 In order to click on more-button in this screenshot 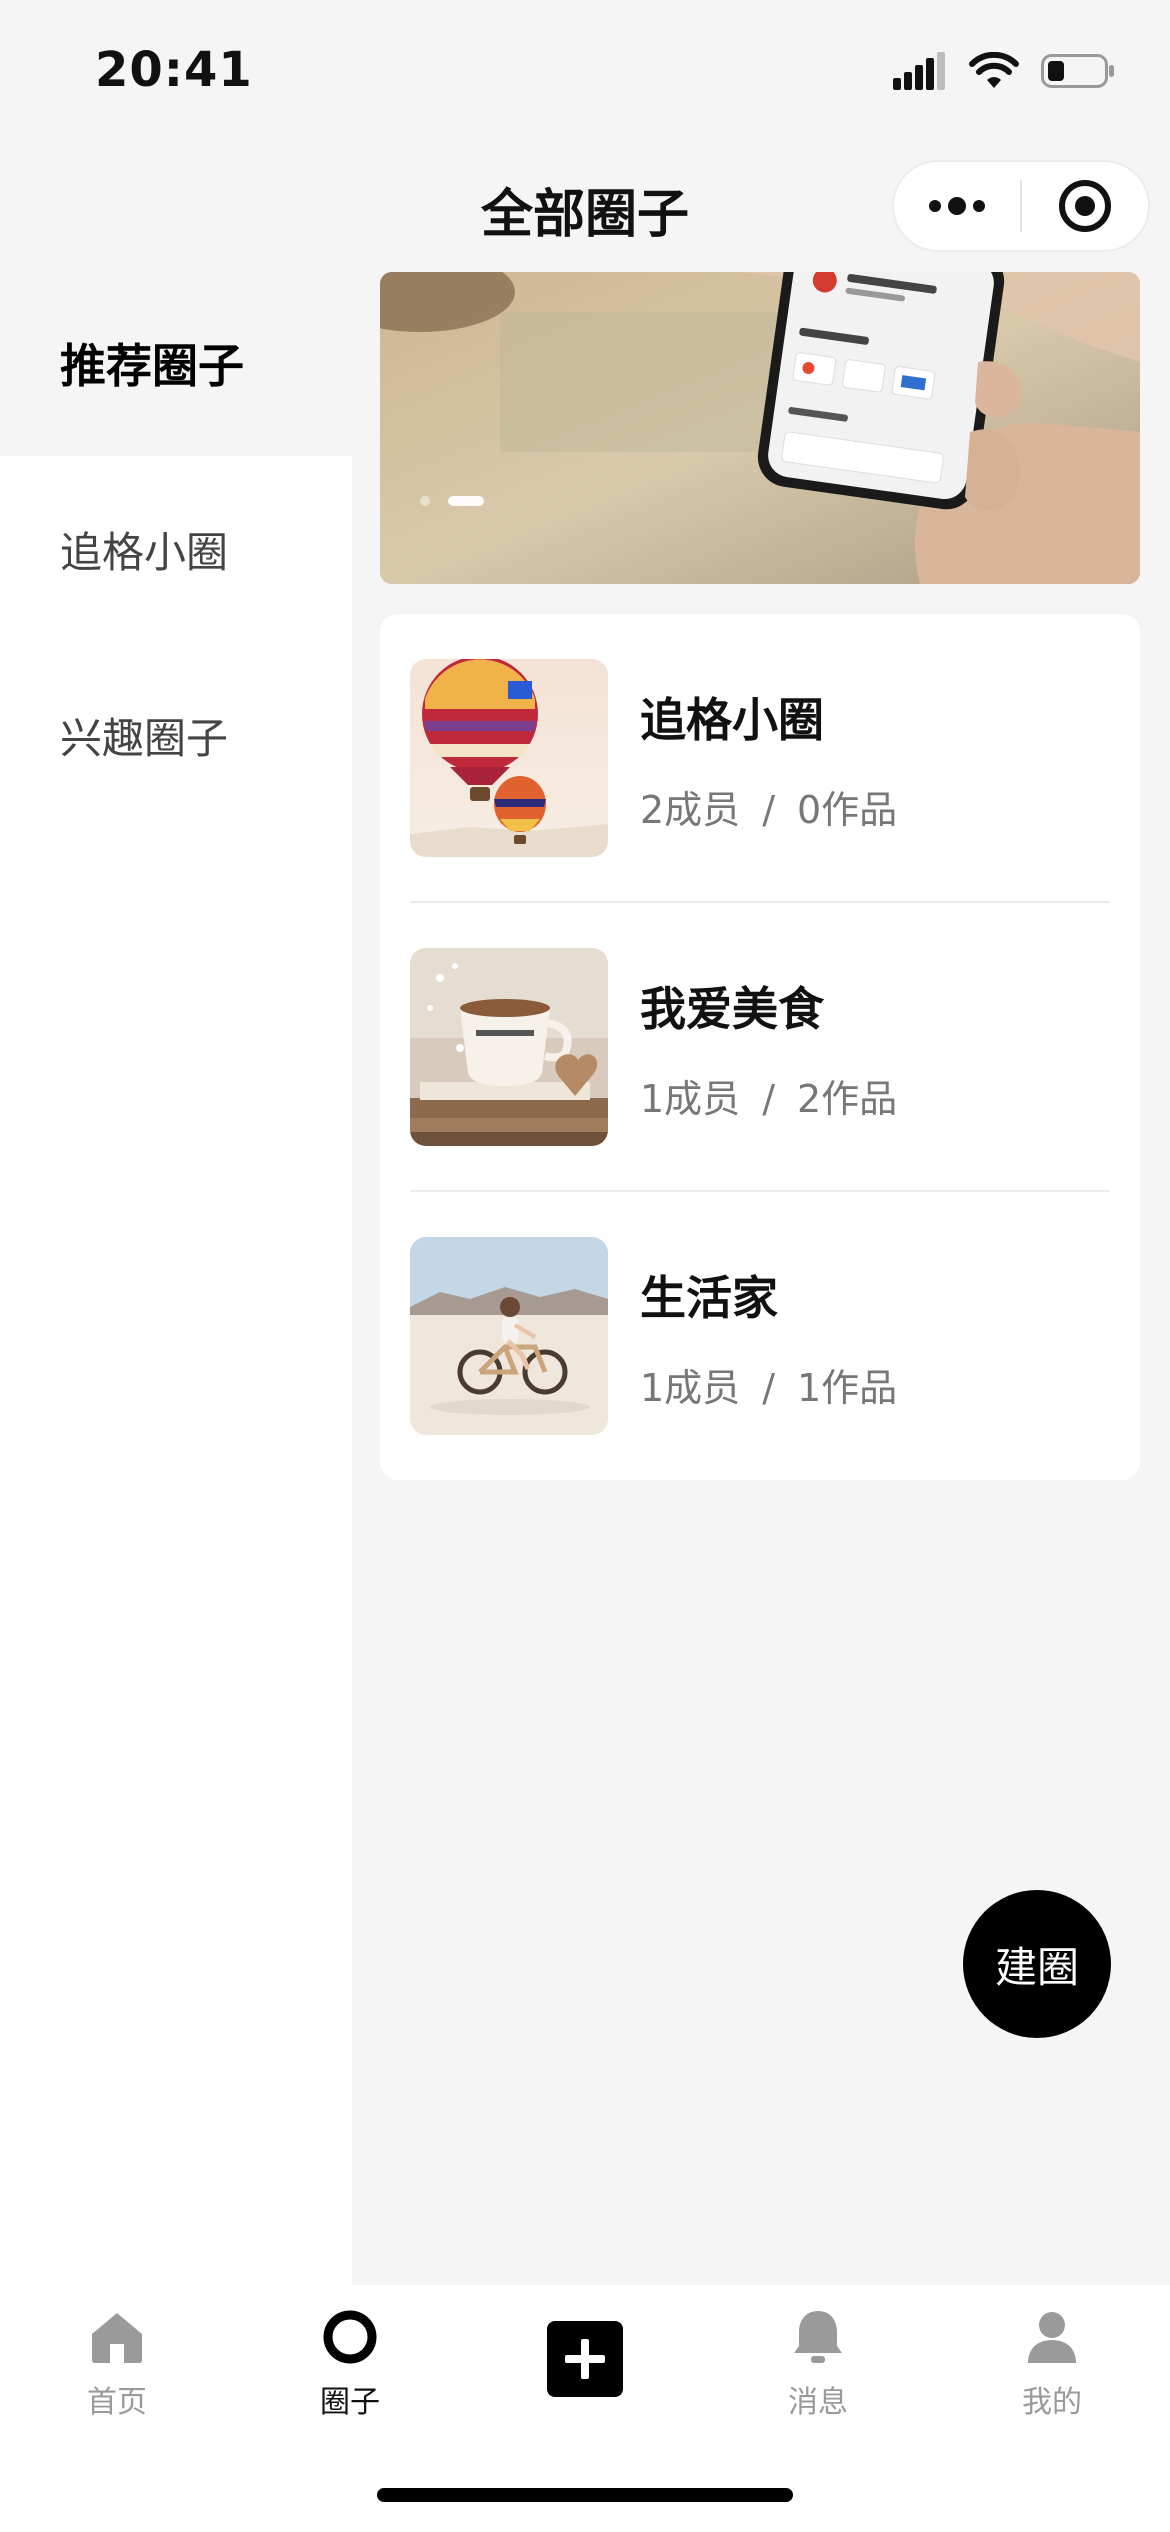, I will do `click(957, 206)`.